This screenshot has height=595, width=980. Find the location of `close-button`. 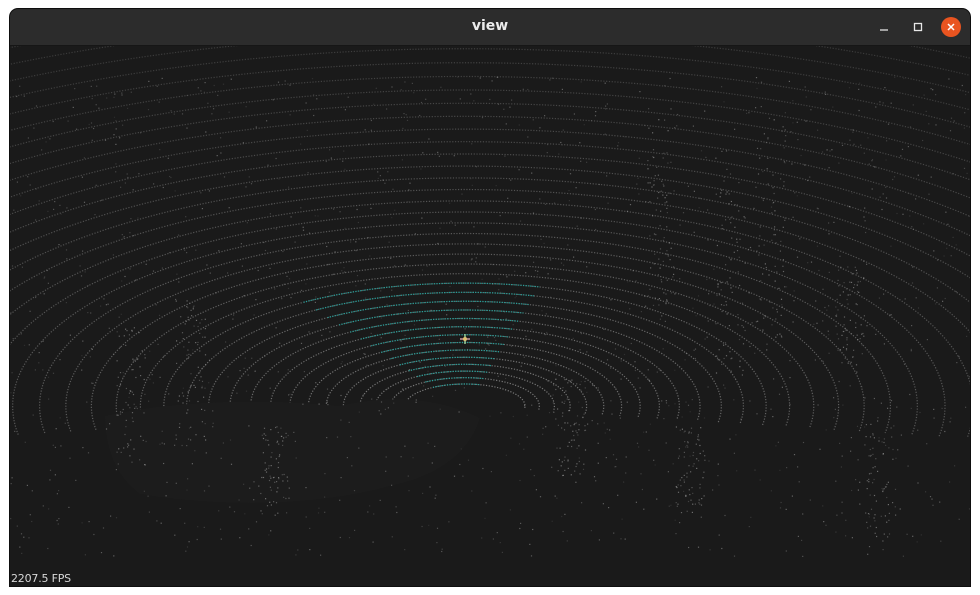

close-button is located at coordinates (951, 27).